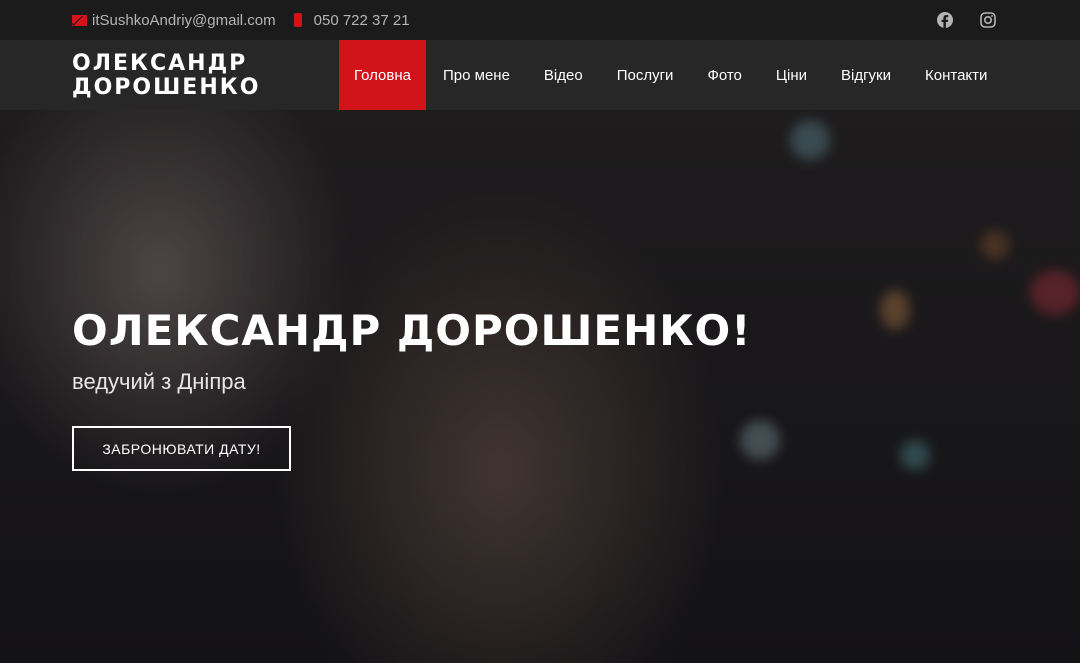  I want to click on contact-info: itSushkoAndriy@gmail.com 050 722 37 21, so click(250, 20).